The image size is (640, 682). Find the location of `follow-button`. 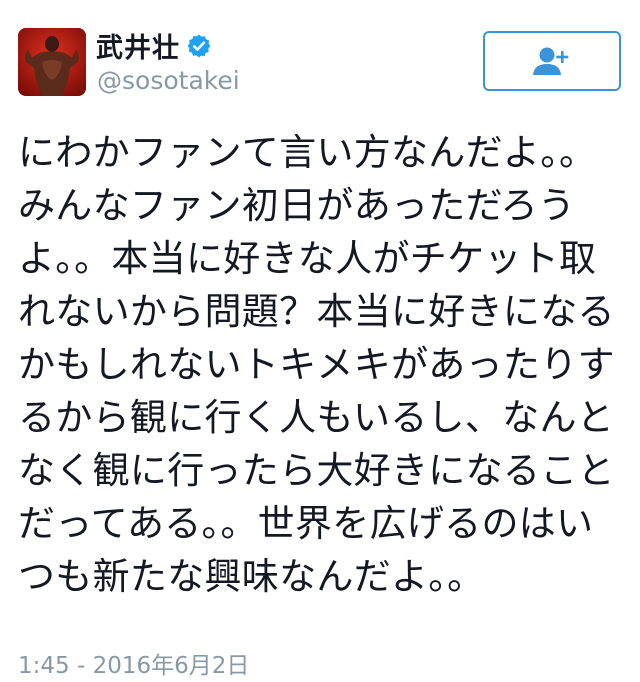

follow-button is located at coordinates (552, 61).